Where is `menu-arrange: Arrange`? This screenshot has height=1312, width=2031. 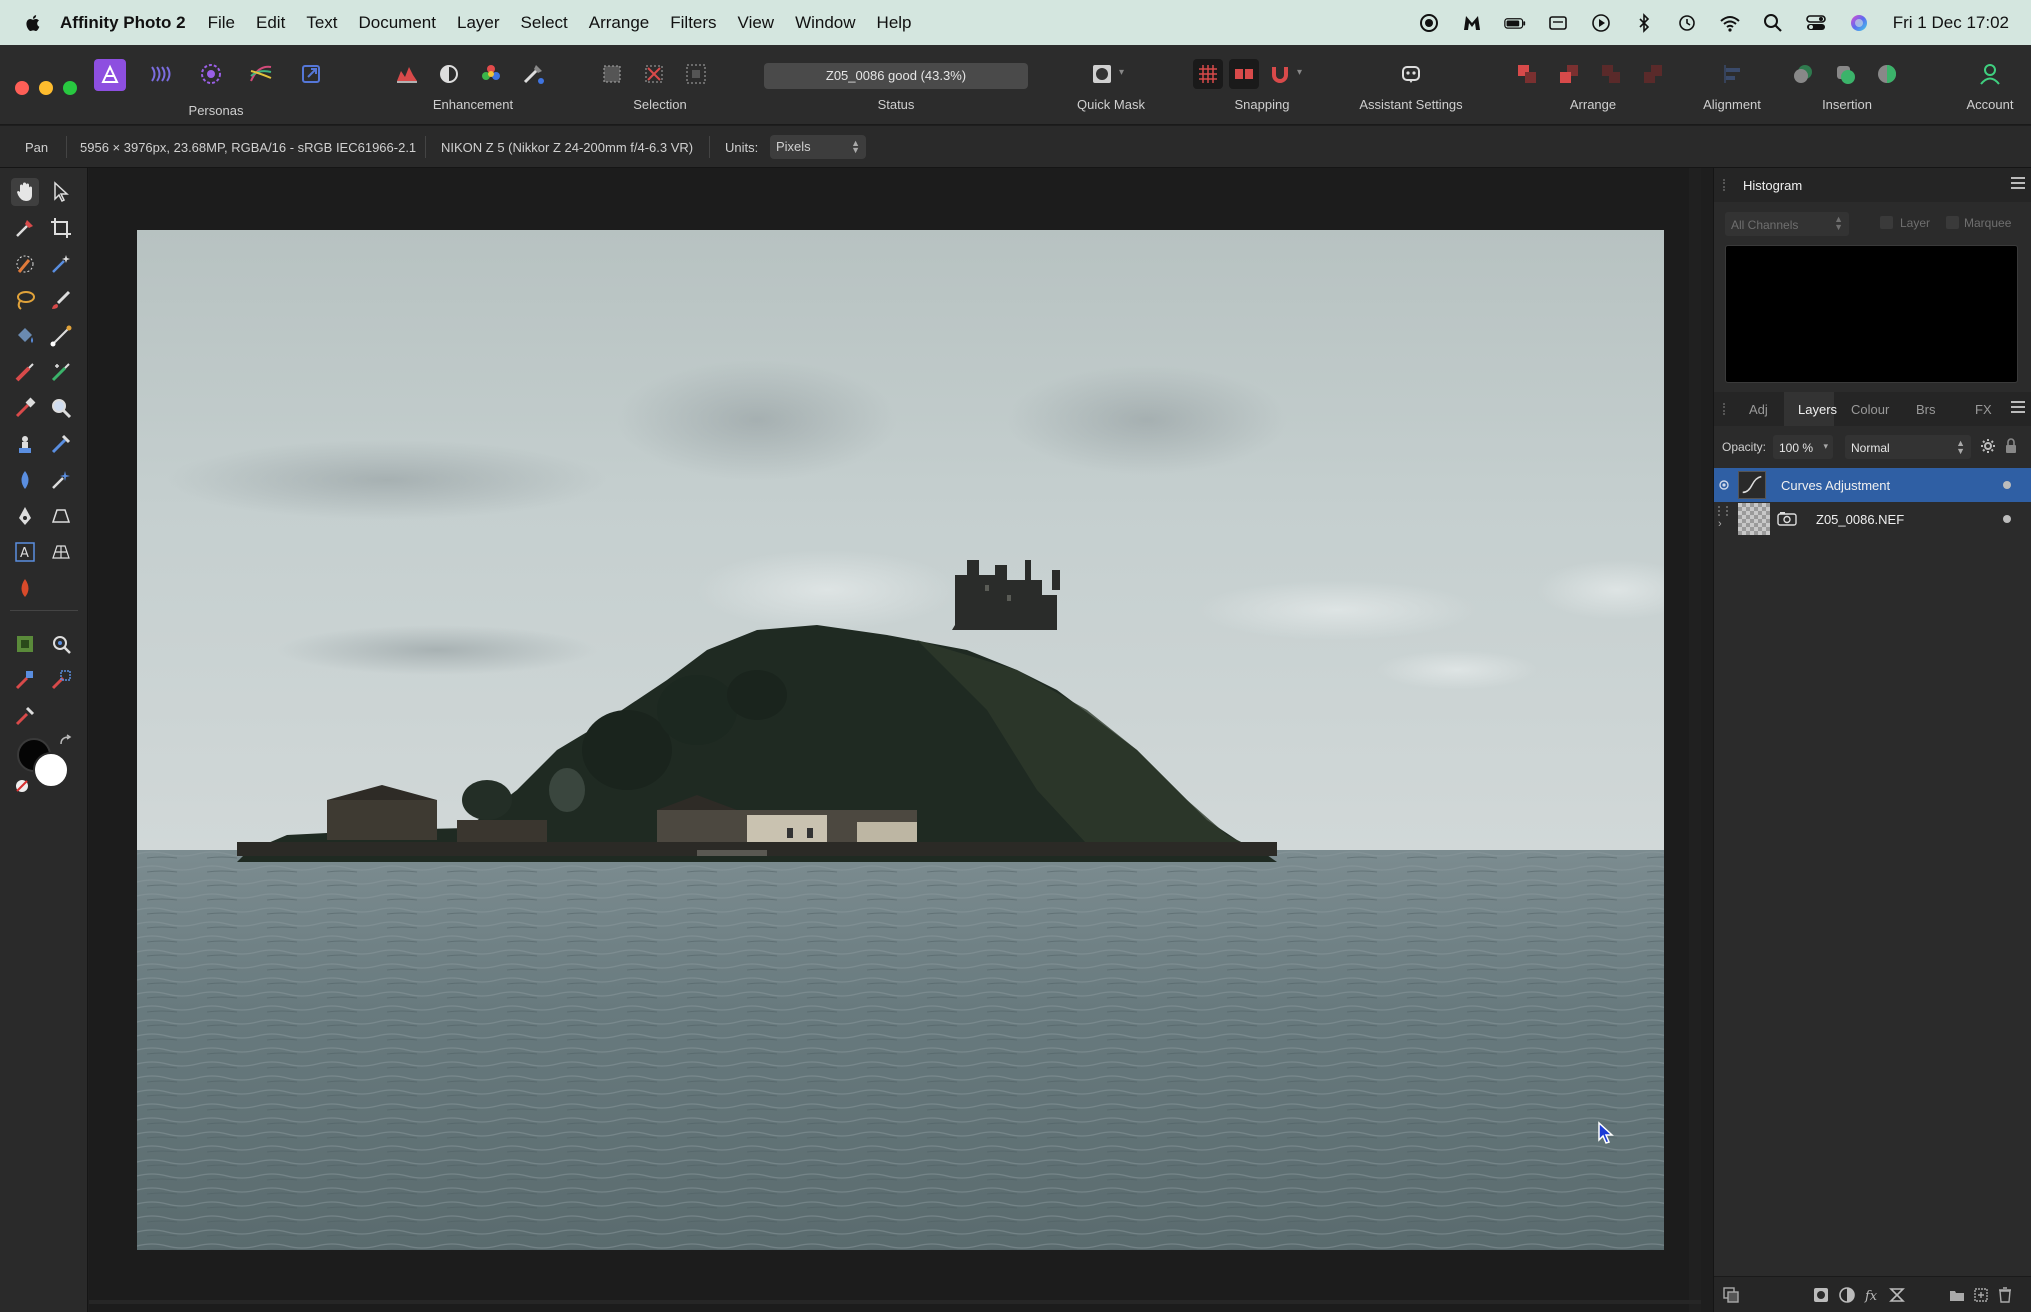
menu-arrange: Arrange is located at coordinates (619, 23).